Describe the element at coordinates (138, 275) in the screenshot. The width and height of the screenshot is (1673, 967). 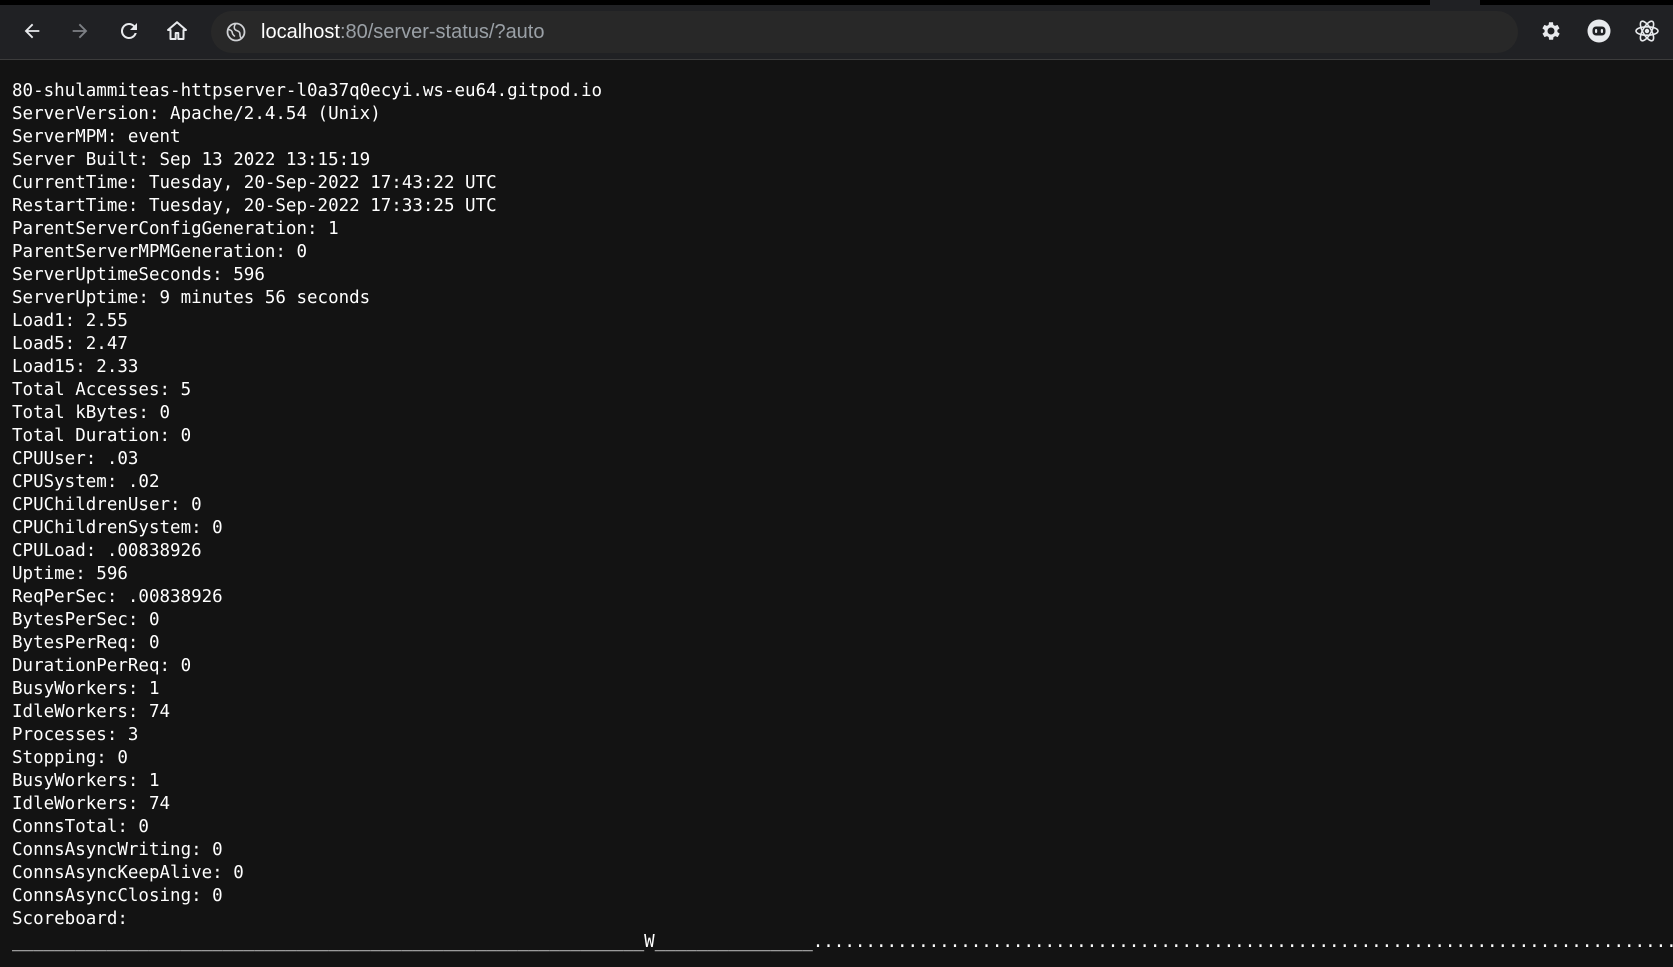
I see `status-line: ServerUptimeSeconds: 596` at that location.